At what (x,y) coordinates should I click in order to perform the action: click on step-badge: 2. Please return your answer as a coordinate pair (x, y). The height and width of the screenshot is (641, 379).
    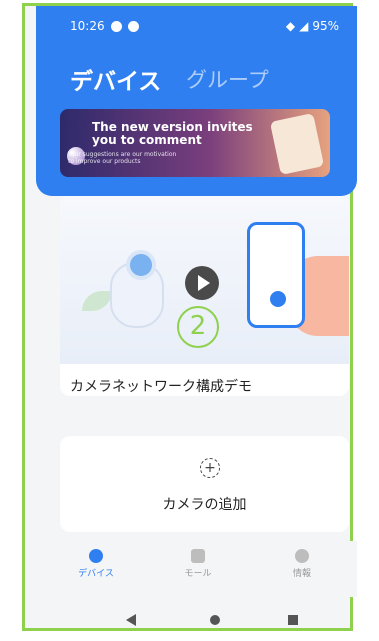
    Looking at the image, I should click on (198, 327).